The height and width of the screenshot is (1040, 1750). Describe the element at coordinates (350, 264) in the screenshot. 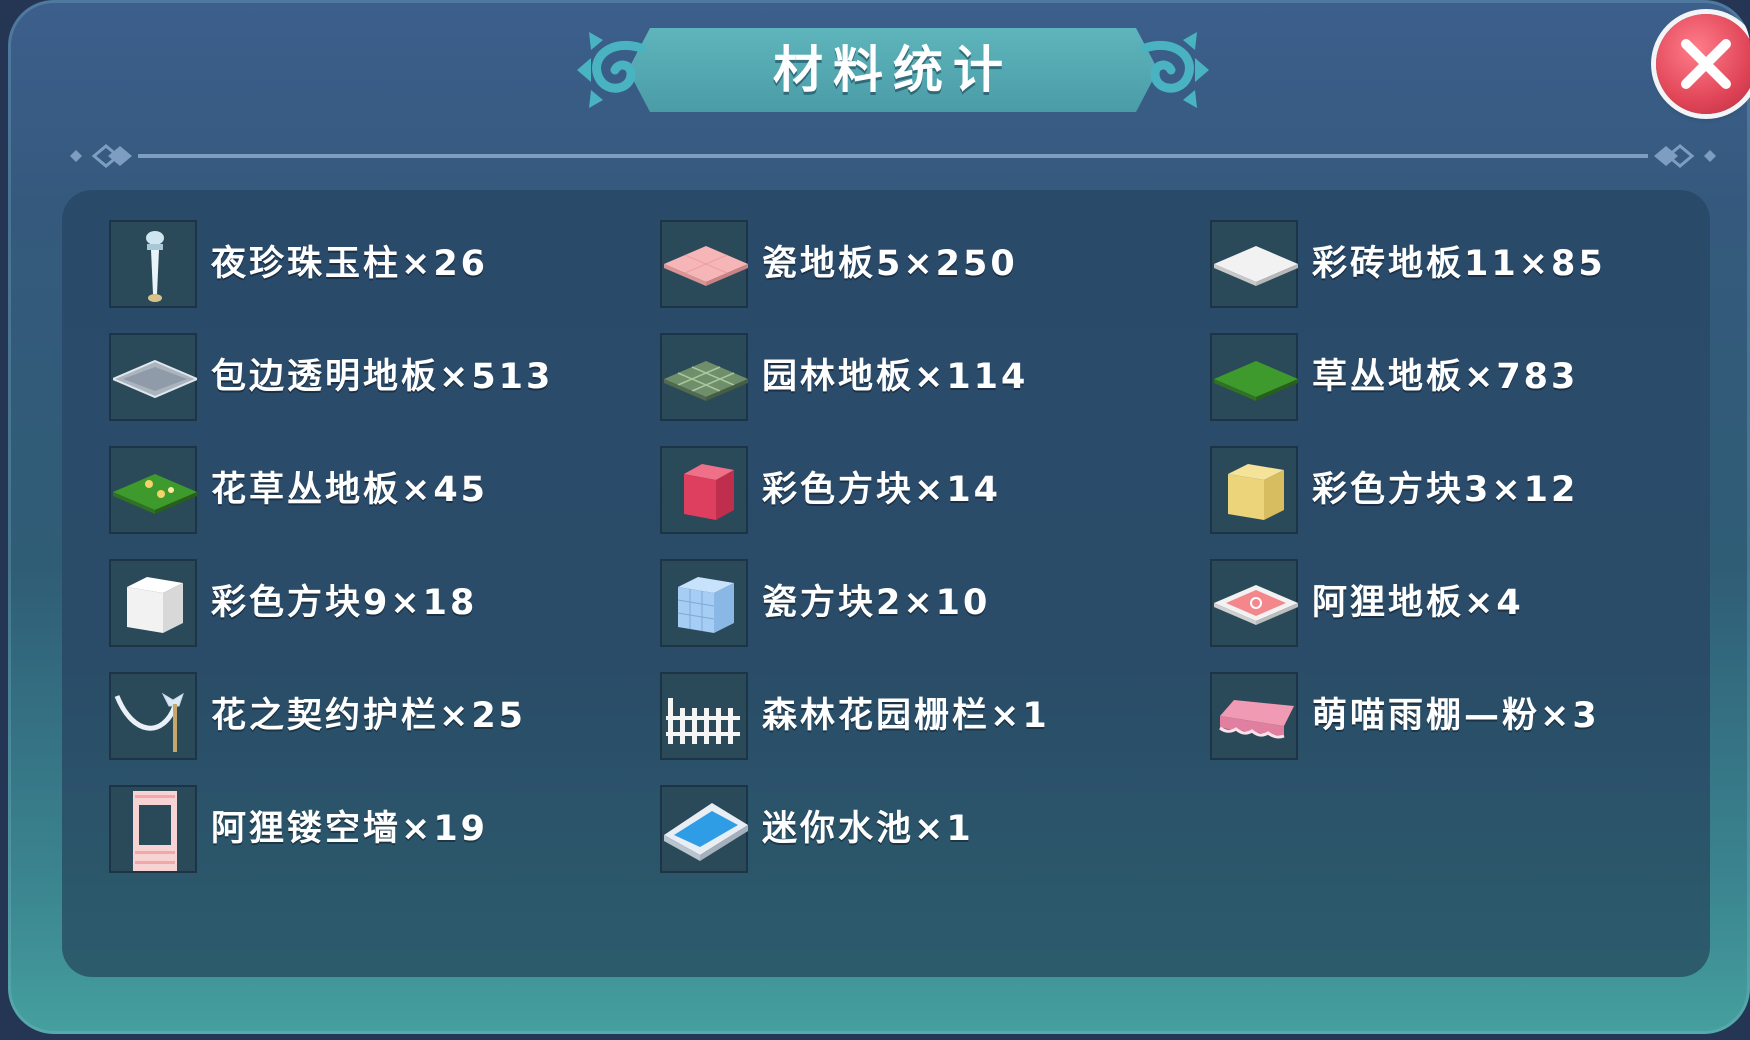

I see `material-label: 夜珍珠玉柱×26` at that location.